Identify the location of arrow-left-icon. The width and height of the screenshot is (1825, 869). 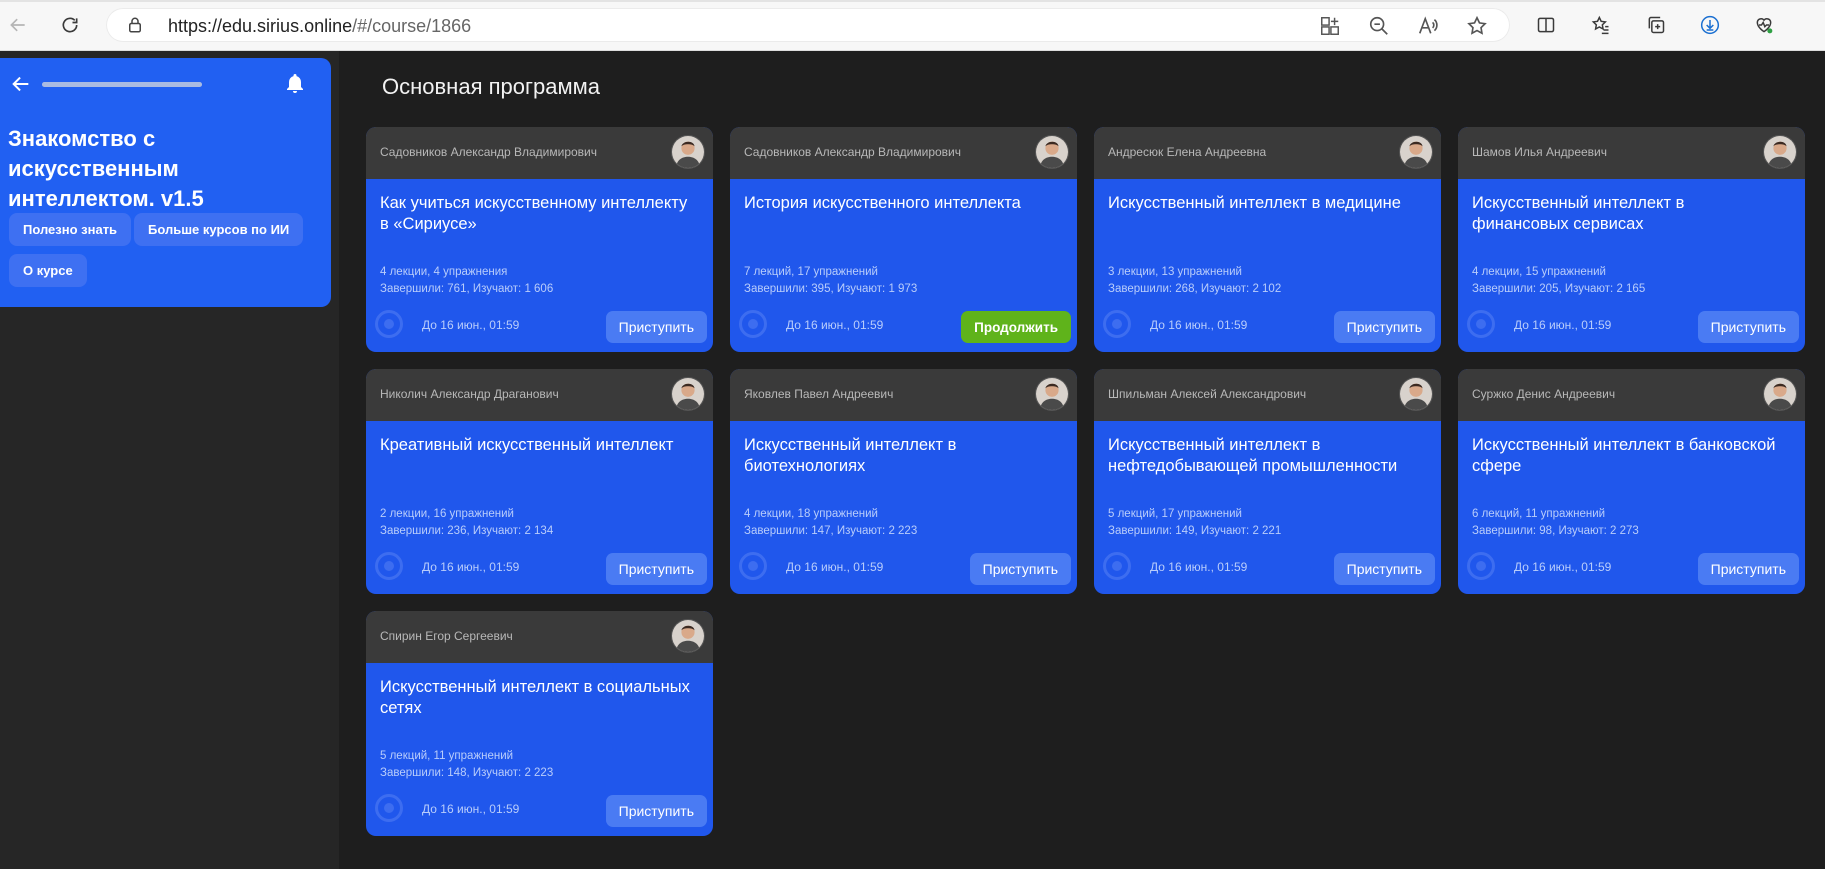
(21, 84).